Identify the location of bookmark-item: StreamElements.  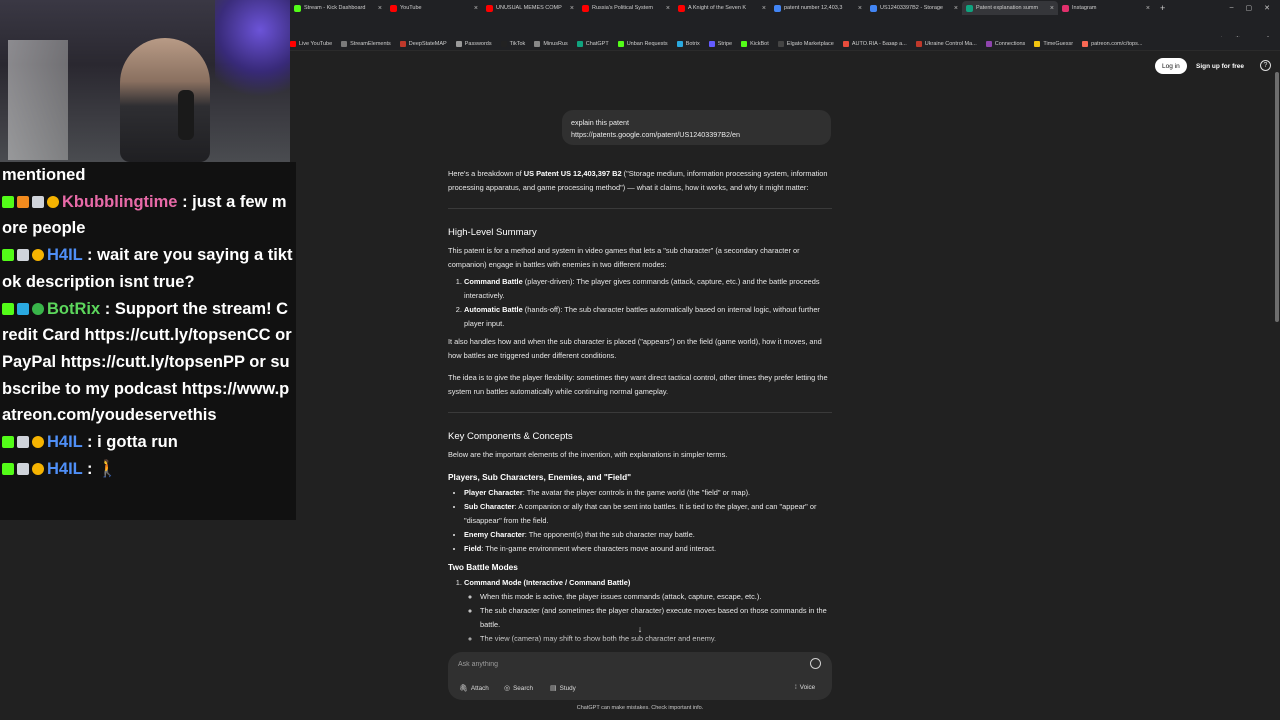
(366, 43).